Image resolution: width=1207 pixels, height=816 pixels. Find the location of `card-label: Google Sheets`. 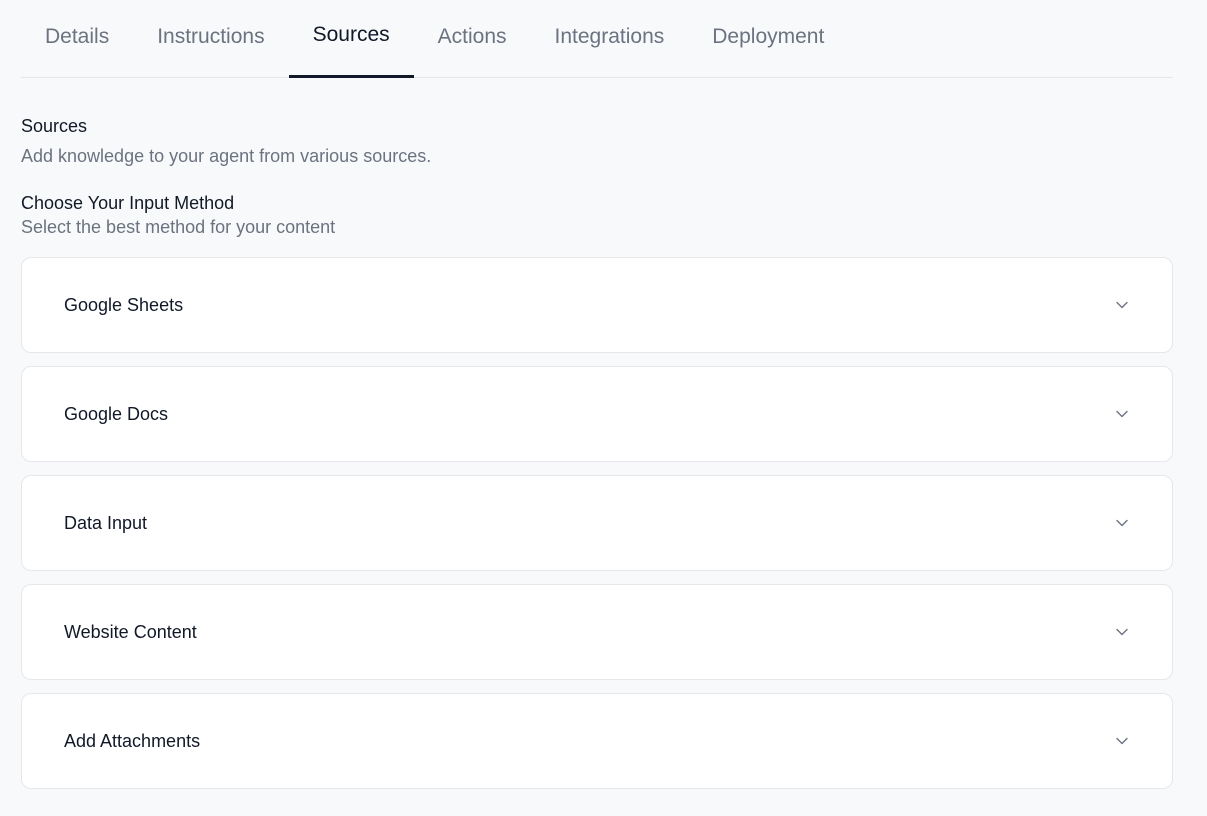

card-label: Google Sheets is located at coordinates (124, 304).